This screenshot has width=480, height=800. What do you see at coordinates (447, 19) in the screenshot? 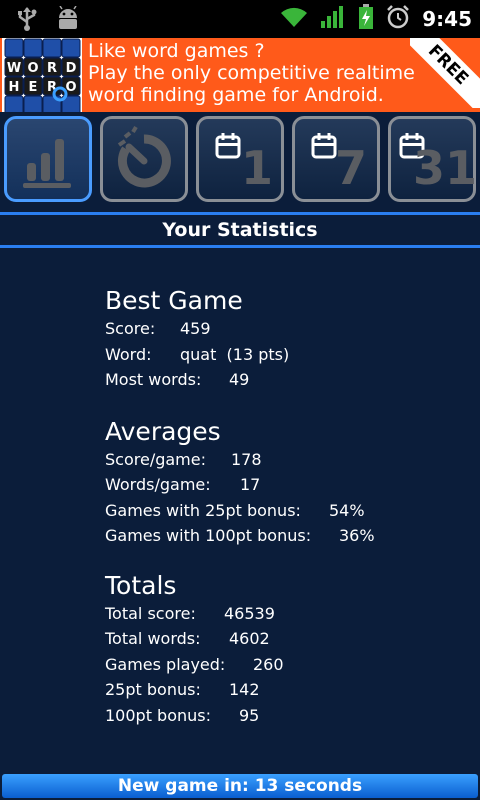
I see `clock: 9:45` at bounding box center [447, 19].